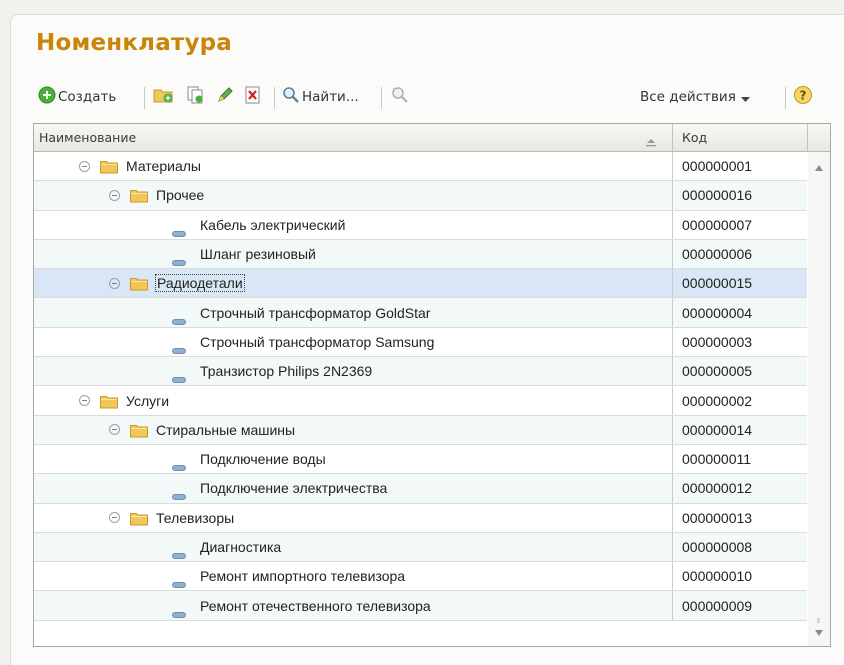  Describe the element at coordinates (134, 43) in the screenshot. I see `page-title: Номенклатура` at that location.